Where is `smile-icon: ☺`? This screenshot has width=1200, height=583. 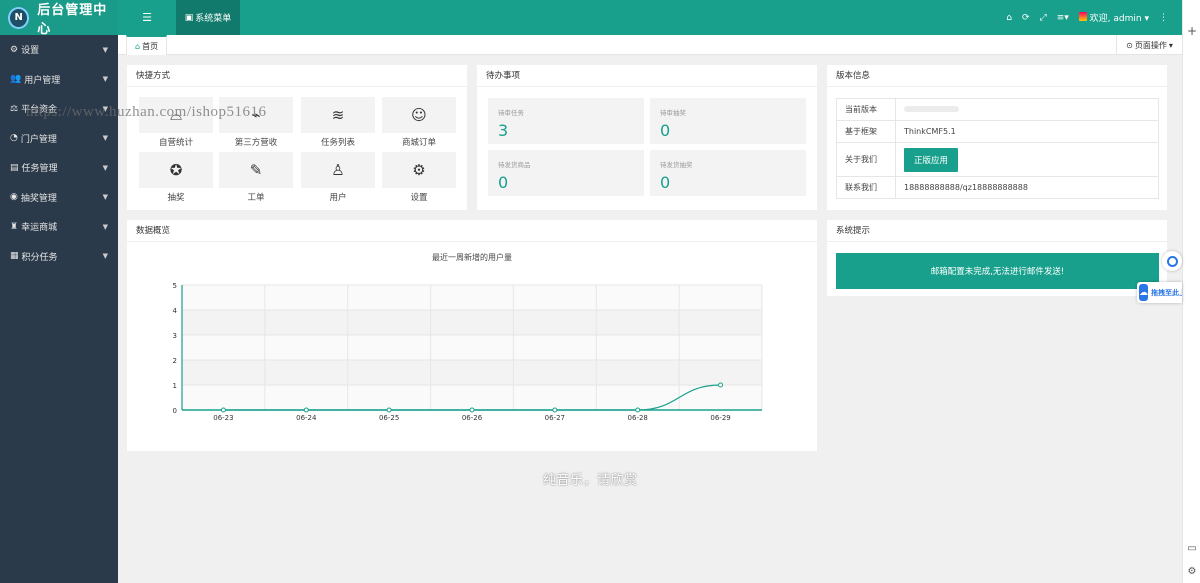 smile-icon: ☺ is located at coordinates (419, 115).